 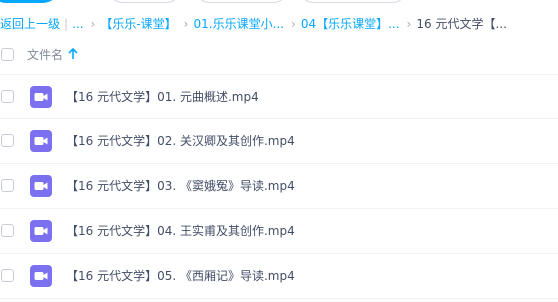 What do you see at coordinates (138, 24) in the screenshot?
I see `breadcrumb-item-1: 【乐乐-课堂】` at bounding box center [138, 24].